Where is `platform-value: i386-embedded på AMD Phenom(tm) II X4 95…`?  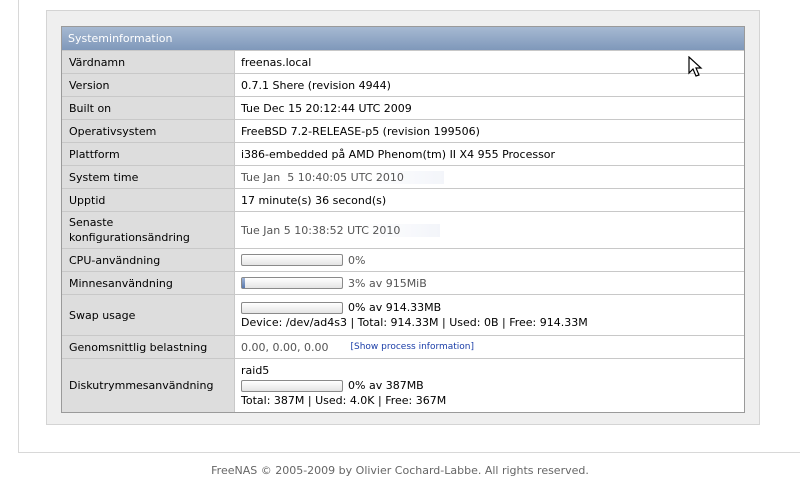
platform-value: i386-embedded på AMD Phenom(tm) II X4 95… is located at coordinates (489, 154).